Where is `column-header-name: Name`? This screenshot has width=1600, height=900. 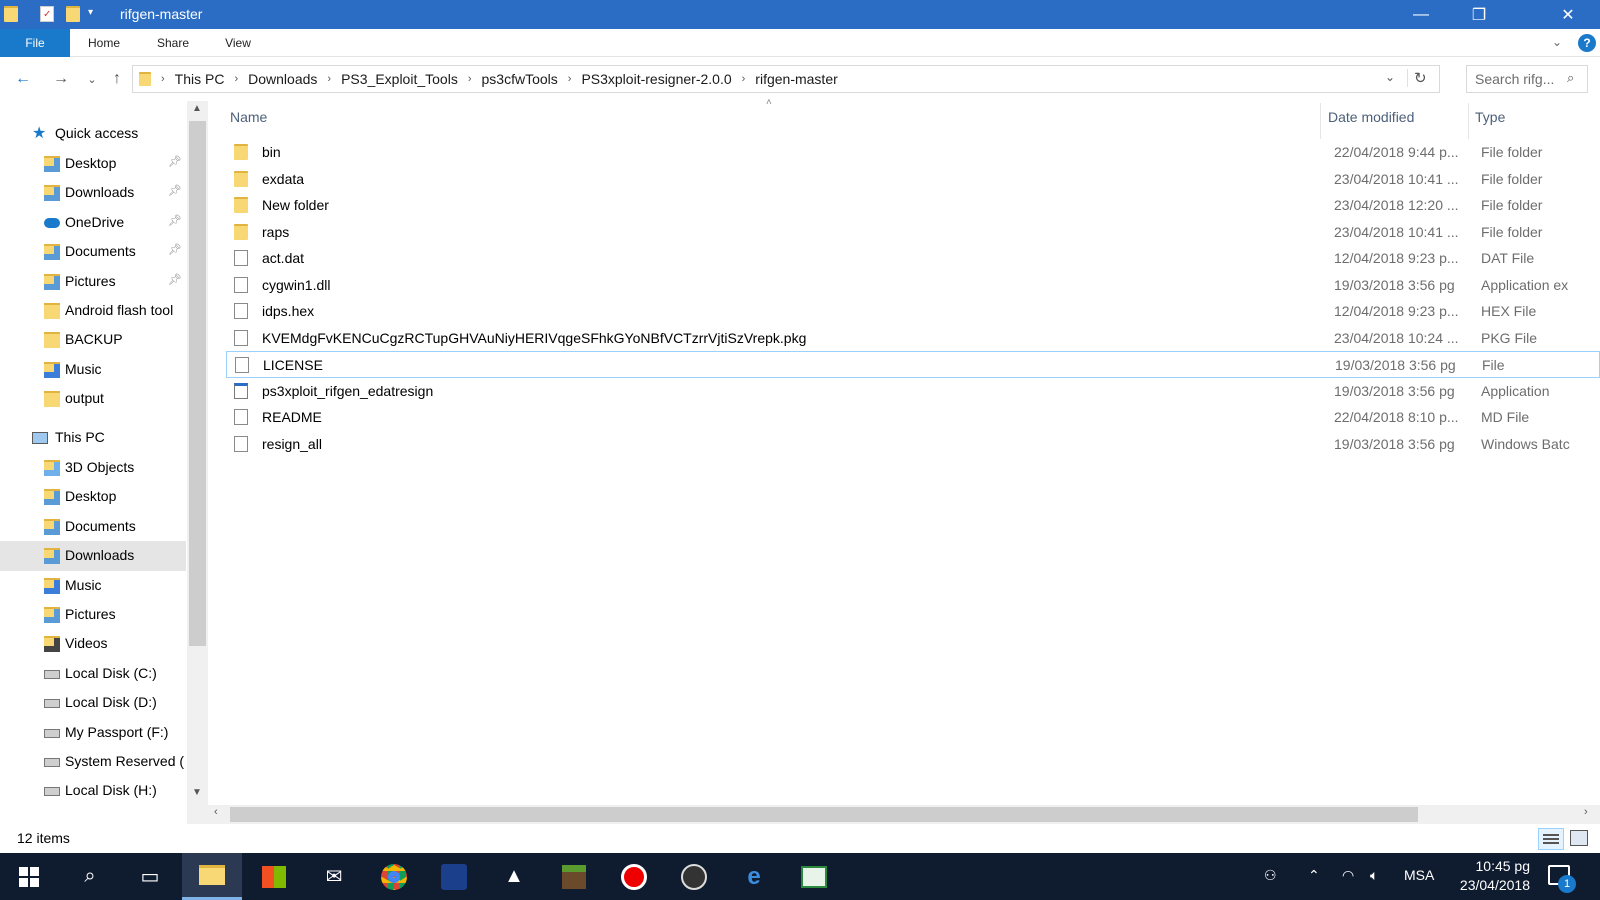 column-header-name: Name is located at coordinates (248, 117).